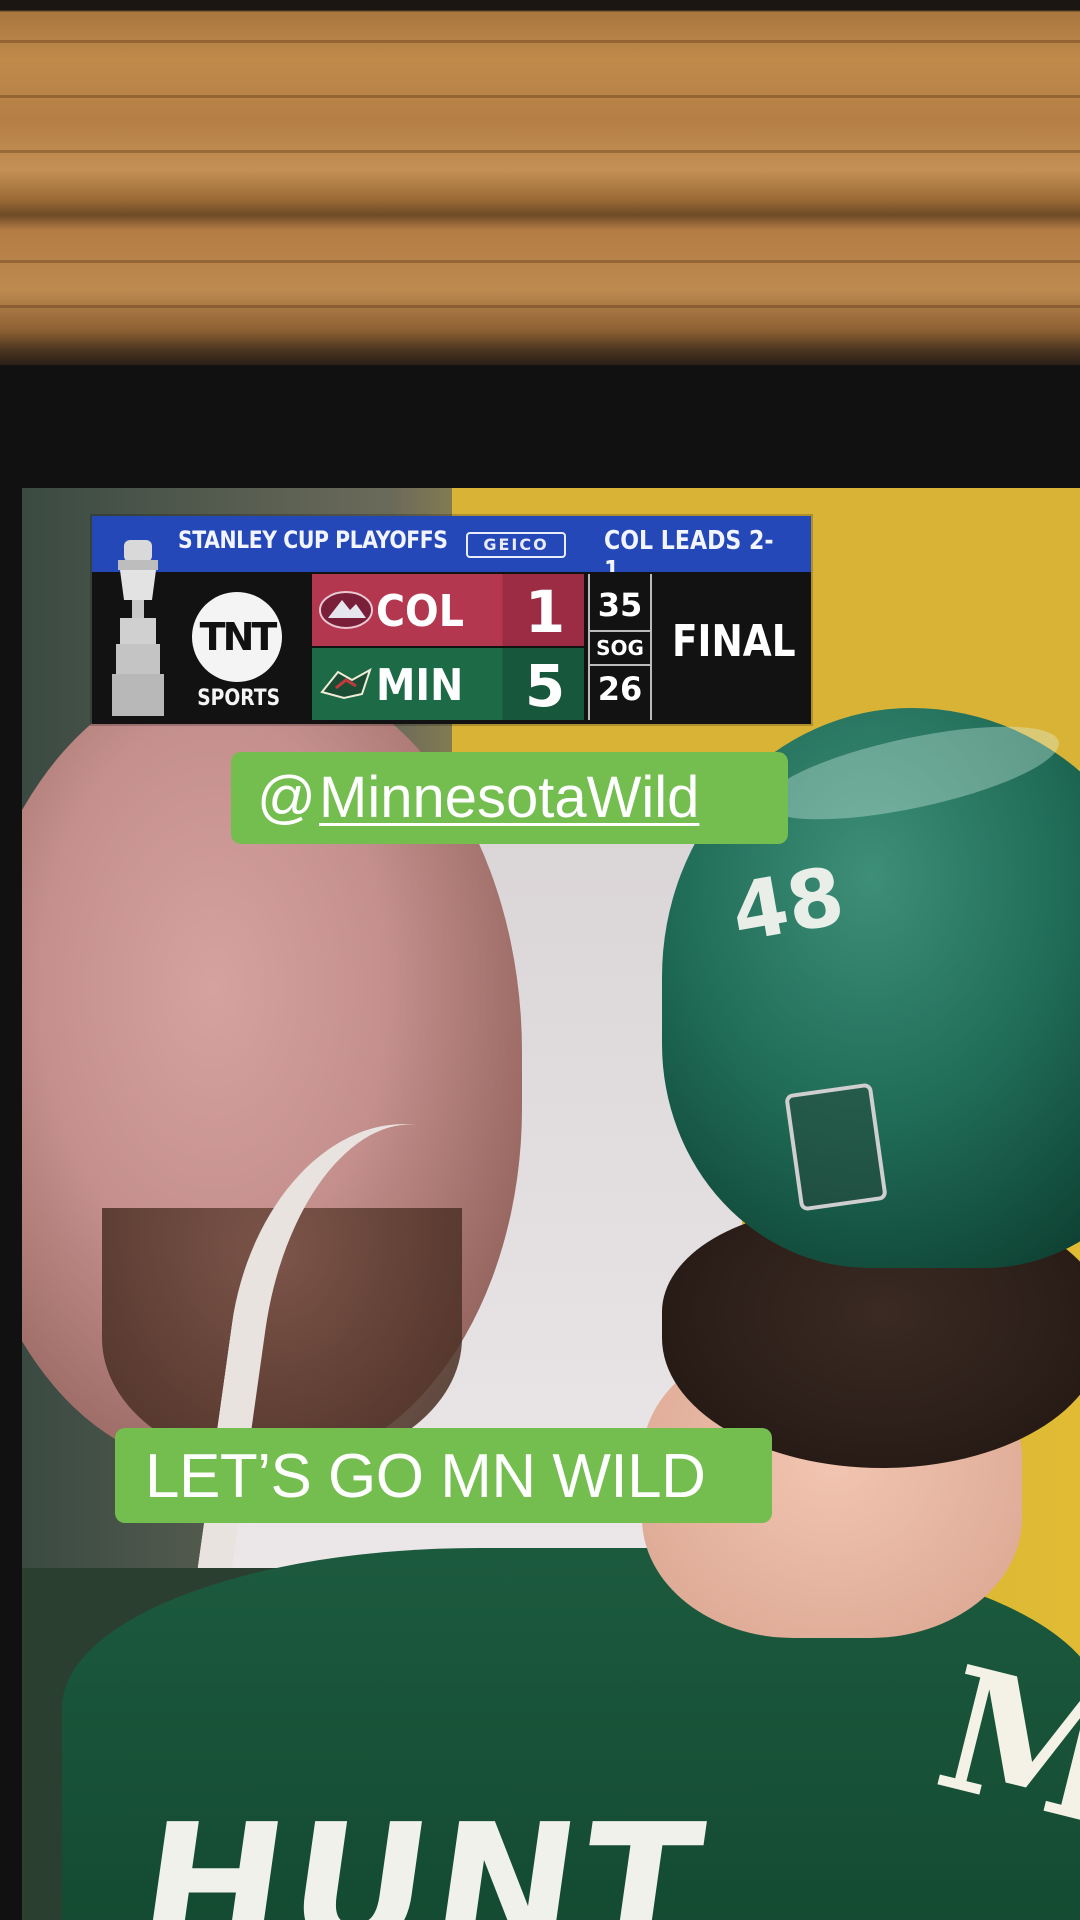 The height and width of the screenshot is (1920, 1080). I want to click on cheer-caption: LET’S GO MN WILD, so click(443, 1475).